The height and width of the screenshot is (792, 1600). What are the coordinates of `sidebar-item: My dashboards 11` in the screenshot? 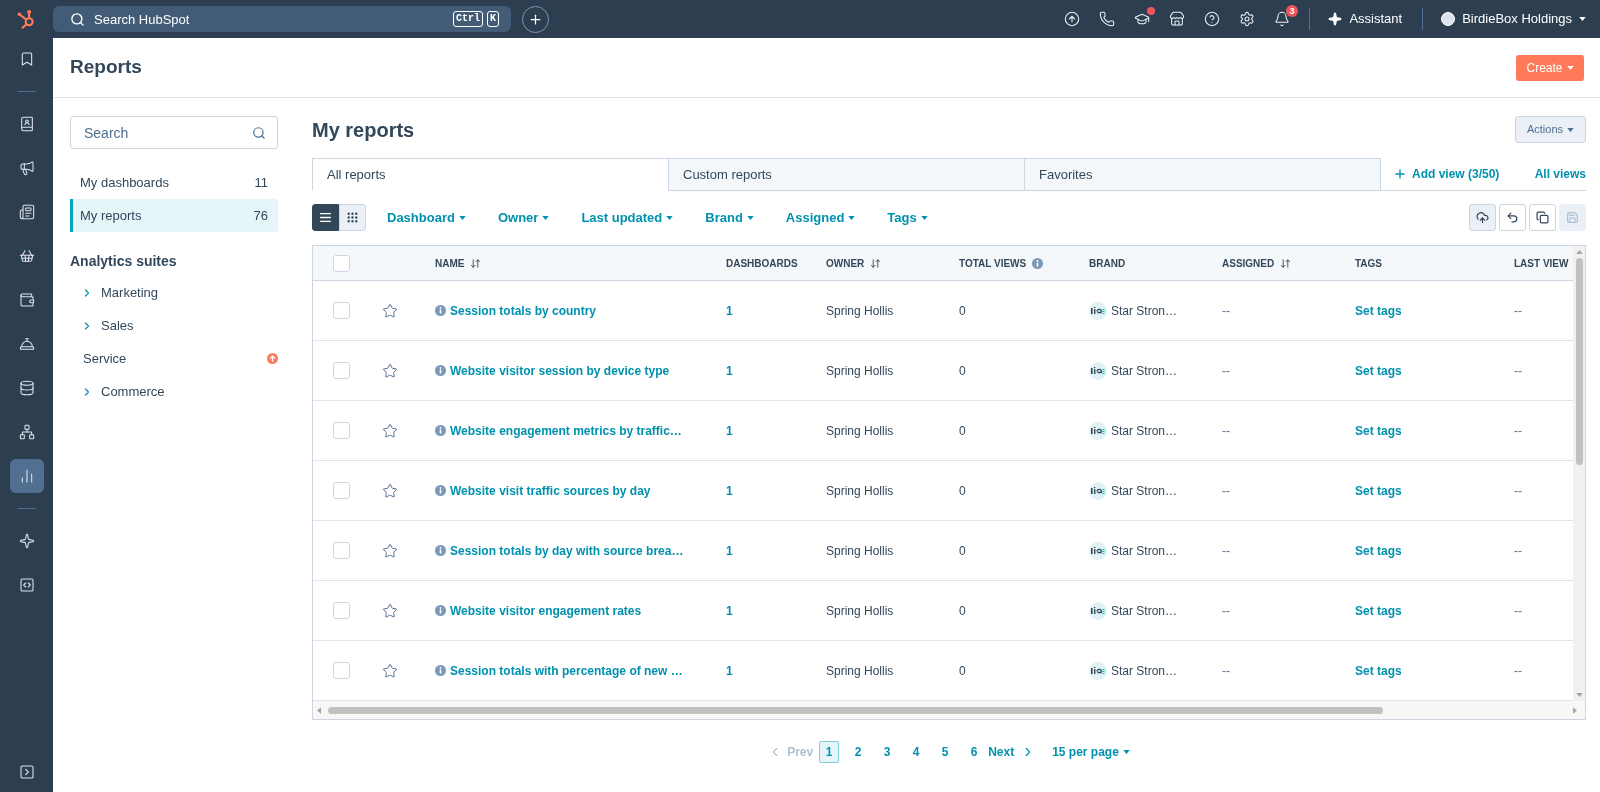 It's located at (174, 182).